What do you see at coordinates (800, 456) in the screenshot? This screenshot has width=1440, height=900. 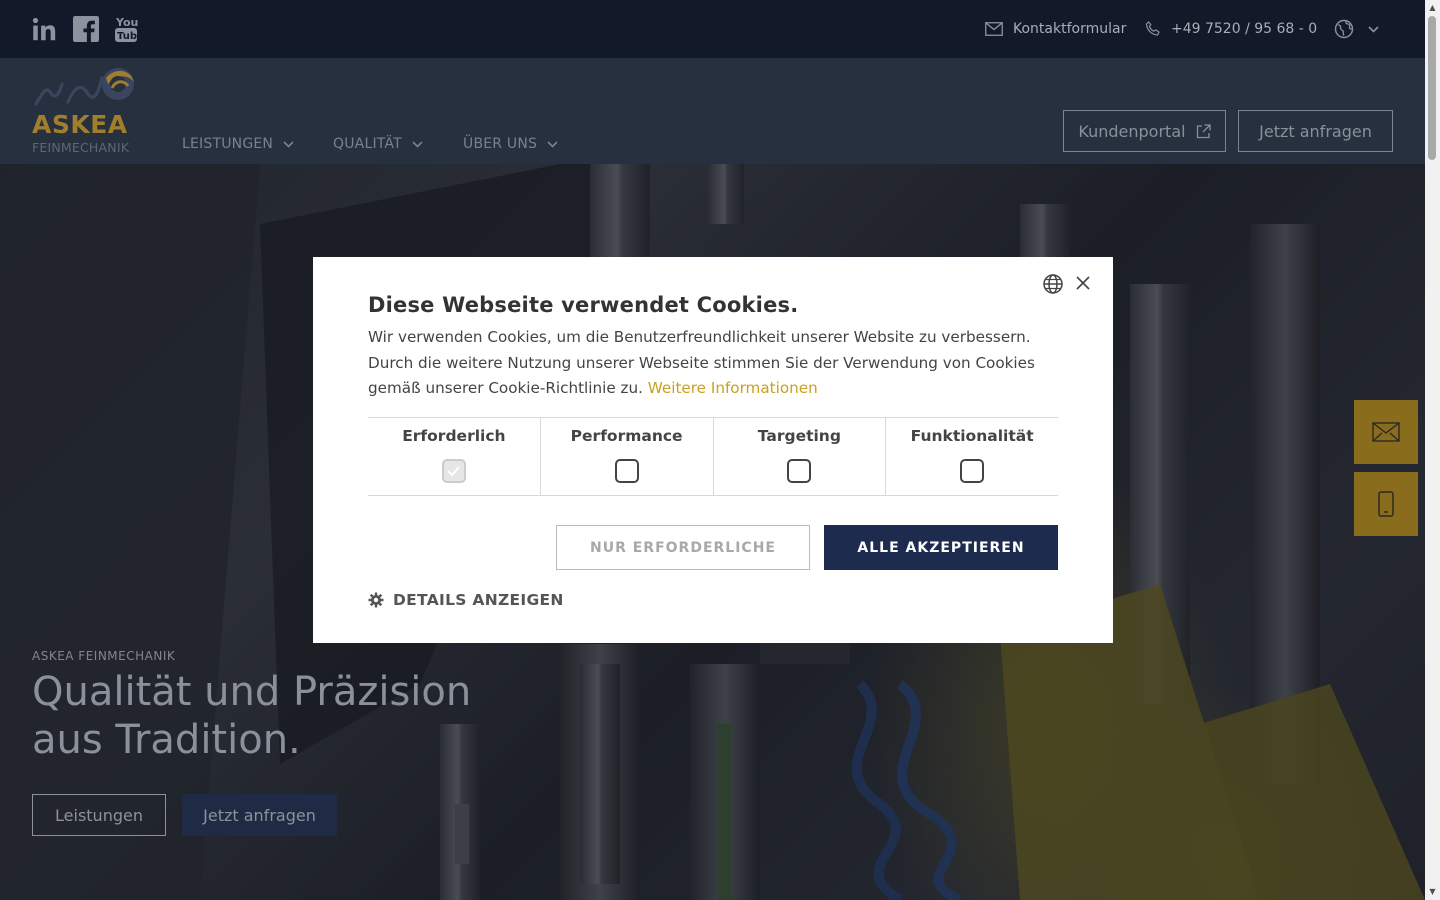 I see `category-targeting: Targeting` at bounding box center [800, 456].